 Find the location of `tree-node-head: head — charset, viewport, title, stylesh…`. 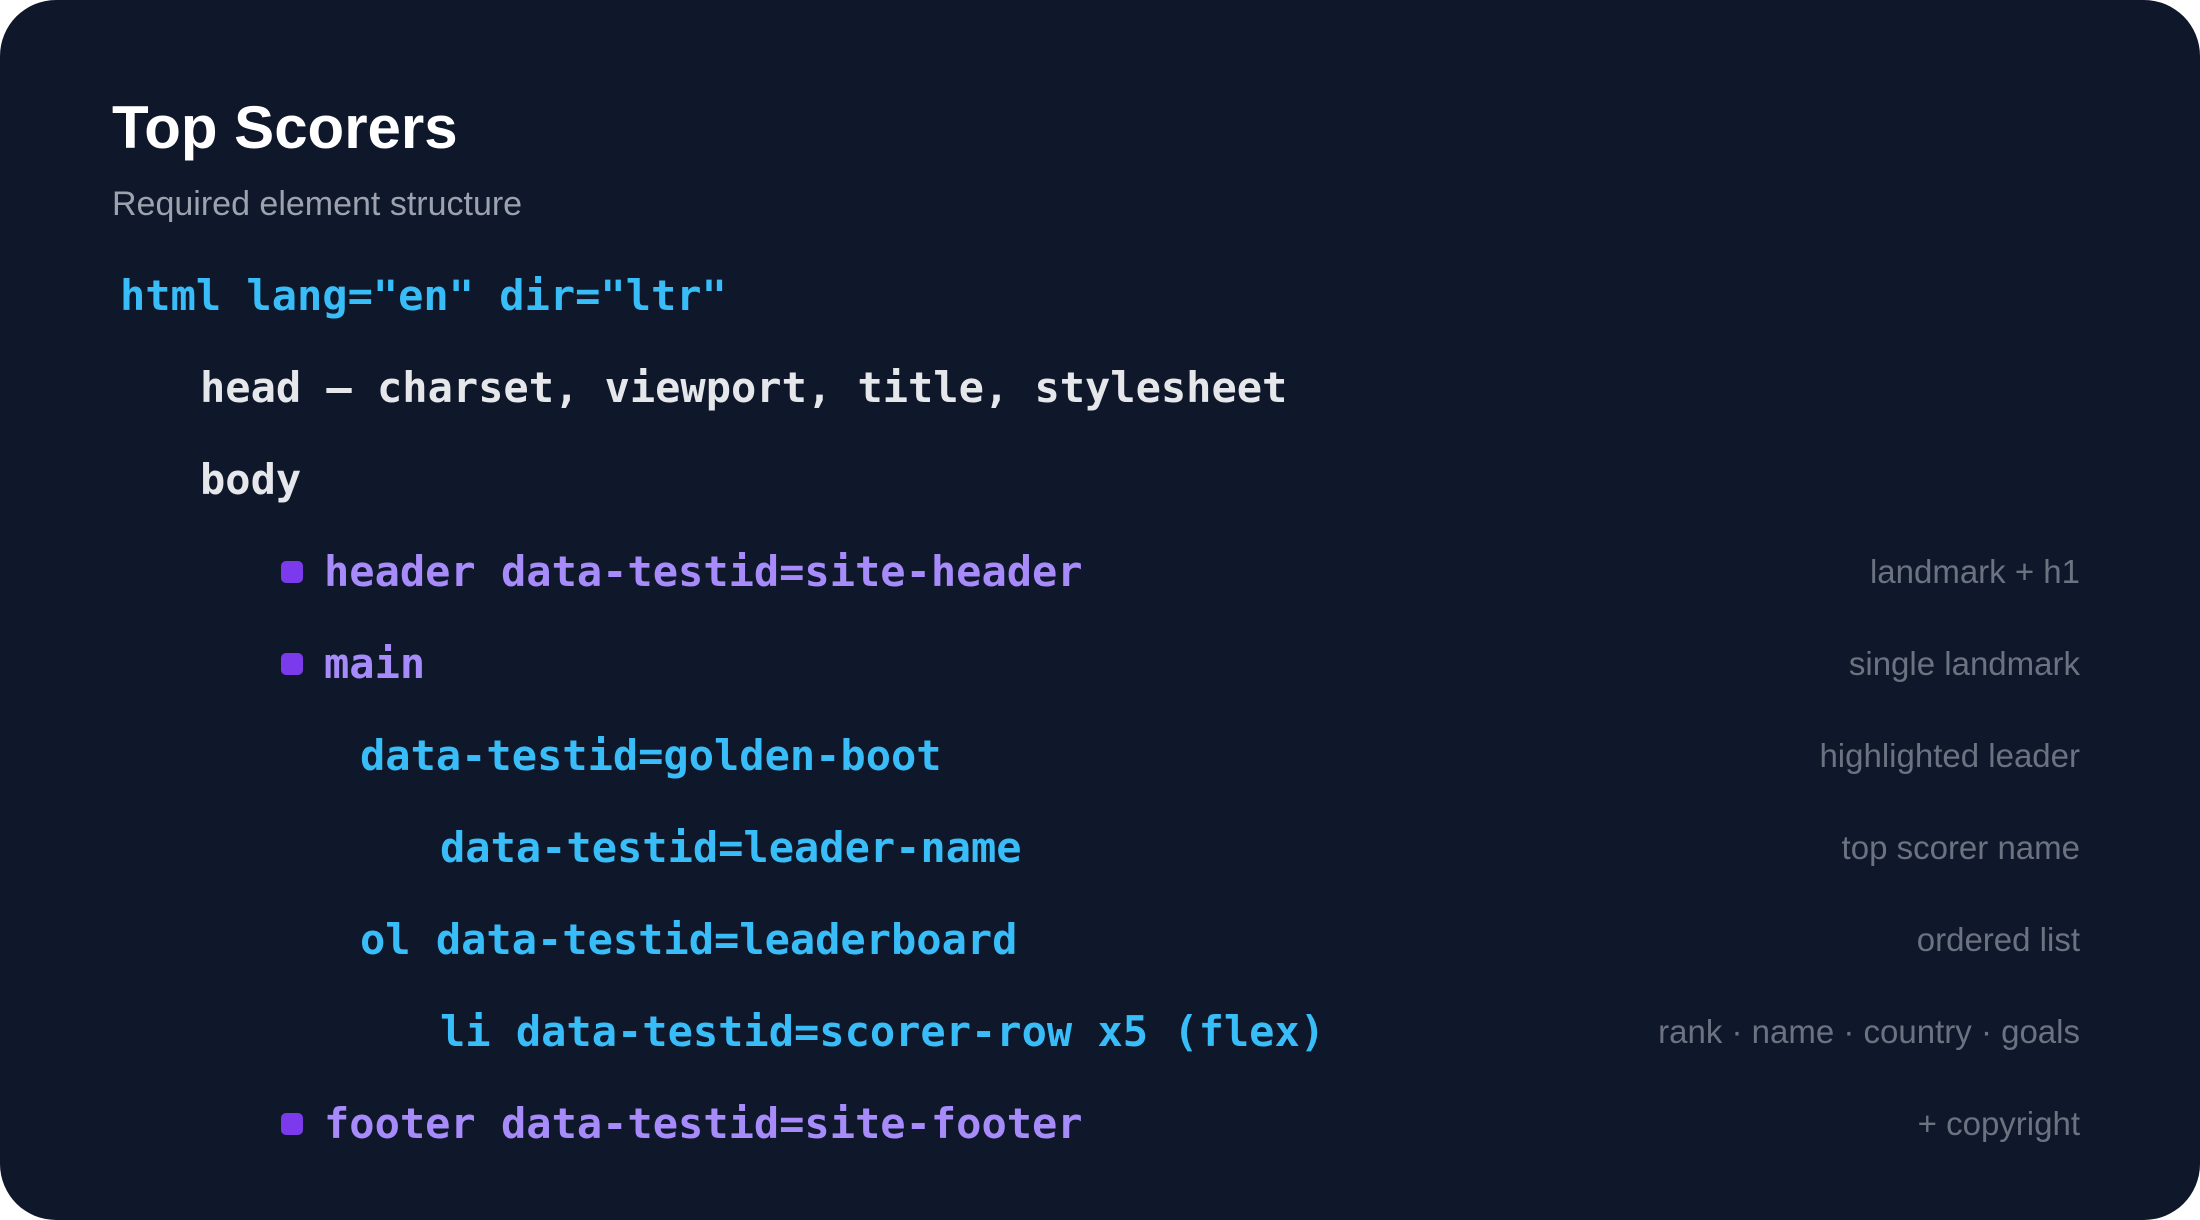

tree-node-head: head — charset, viewport, title, stylesh… is located at coordinates (1100, 388).